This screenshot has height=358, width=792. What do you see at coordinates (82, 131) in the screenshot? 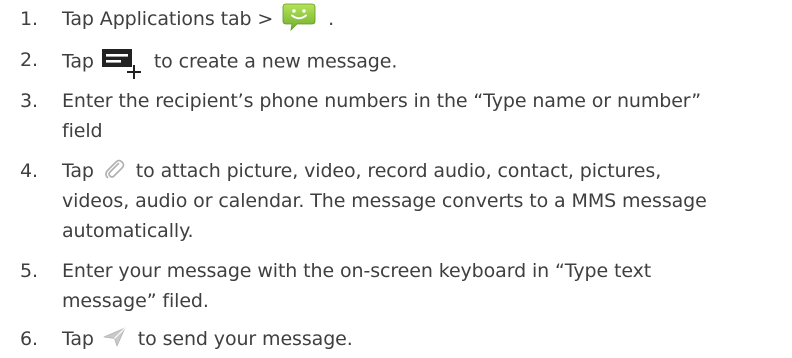
I see `step-text-line-2: field` at bounding box center [82, 131].